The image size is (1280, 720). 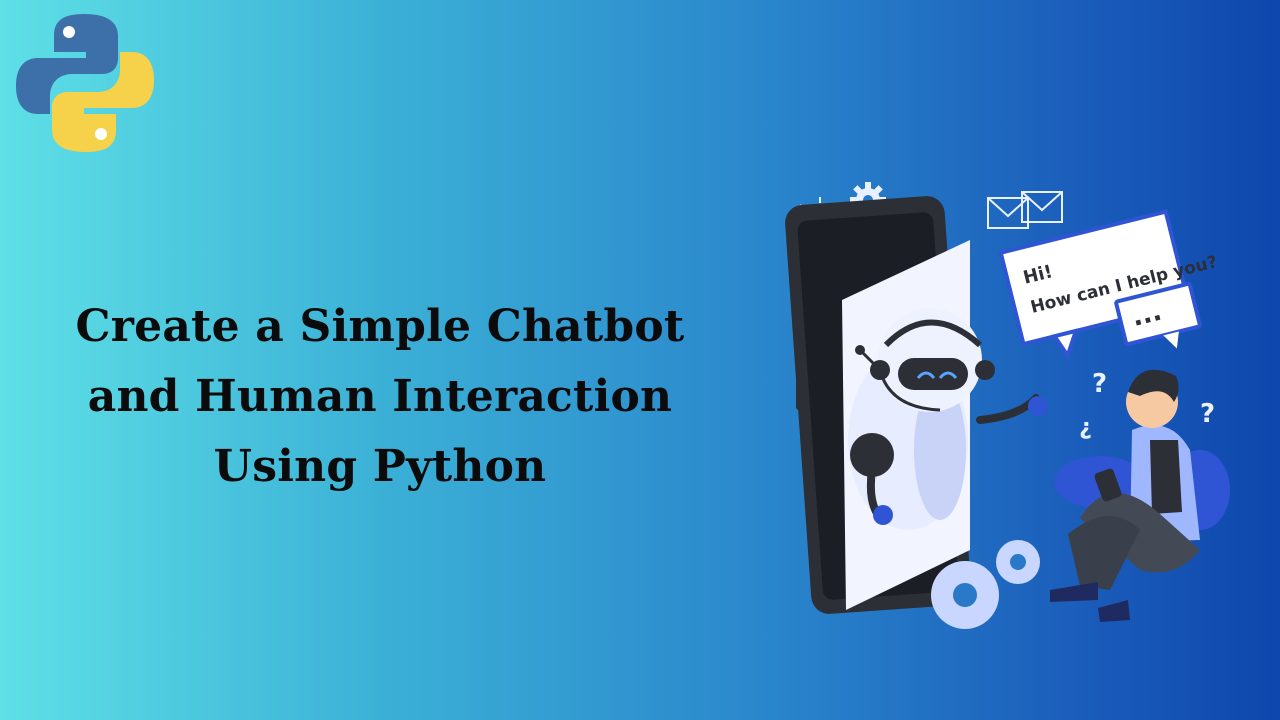 I want to click on question-mark-3: ?, so click(x=1207, y=414).